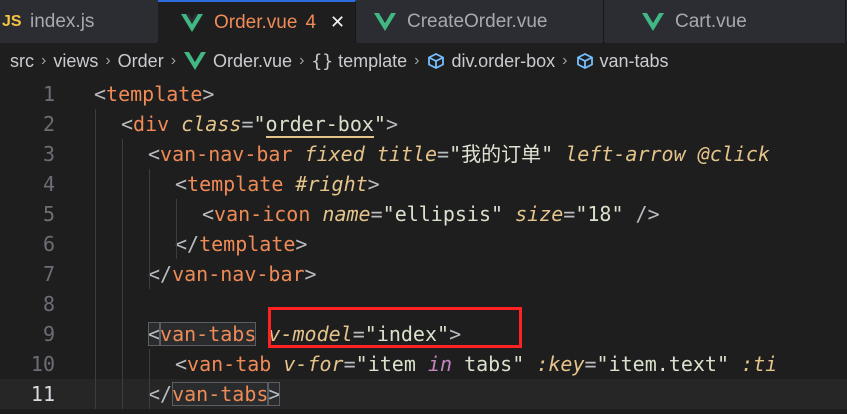  What do you see at coordinates (359, 61) in the screenshot?
I see `breadcrumb-template: {} template` at bounding box center [359, 61].